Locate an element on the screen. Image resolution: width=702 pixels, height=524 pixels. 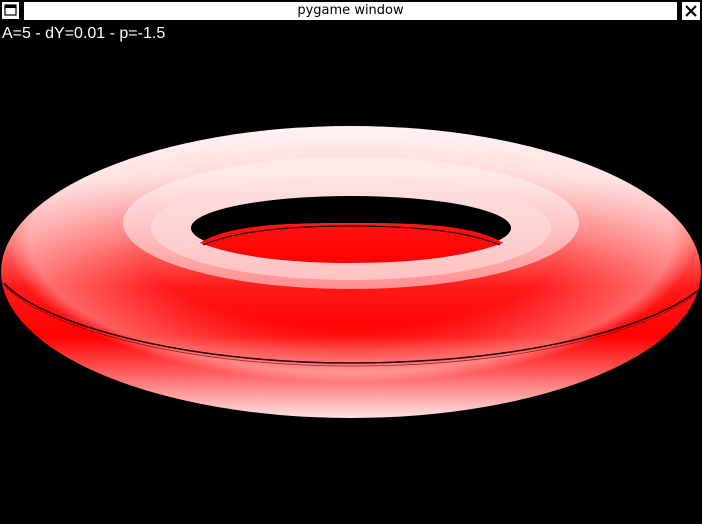
window-title: pygame window is located at coordinates (350, 11).